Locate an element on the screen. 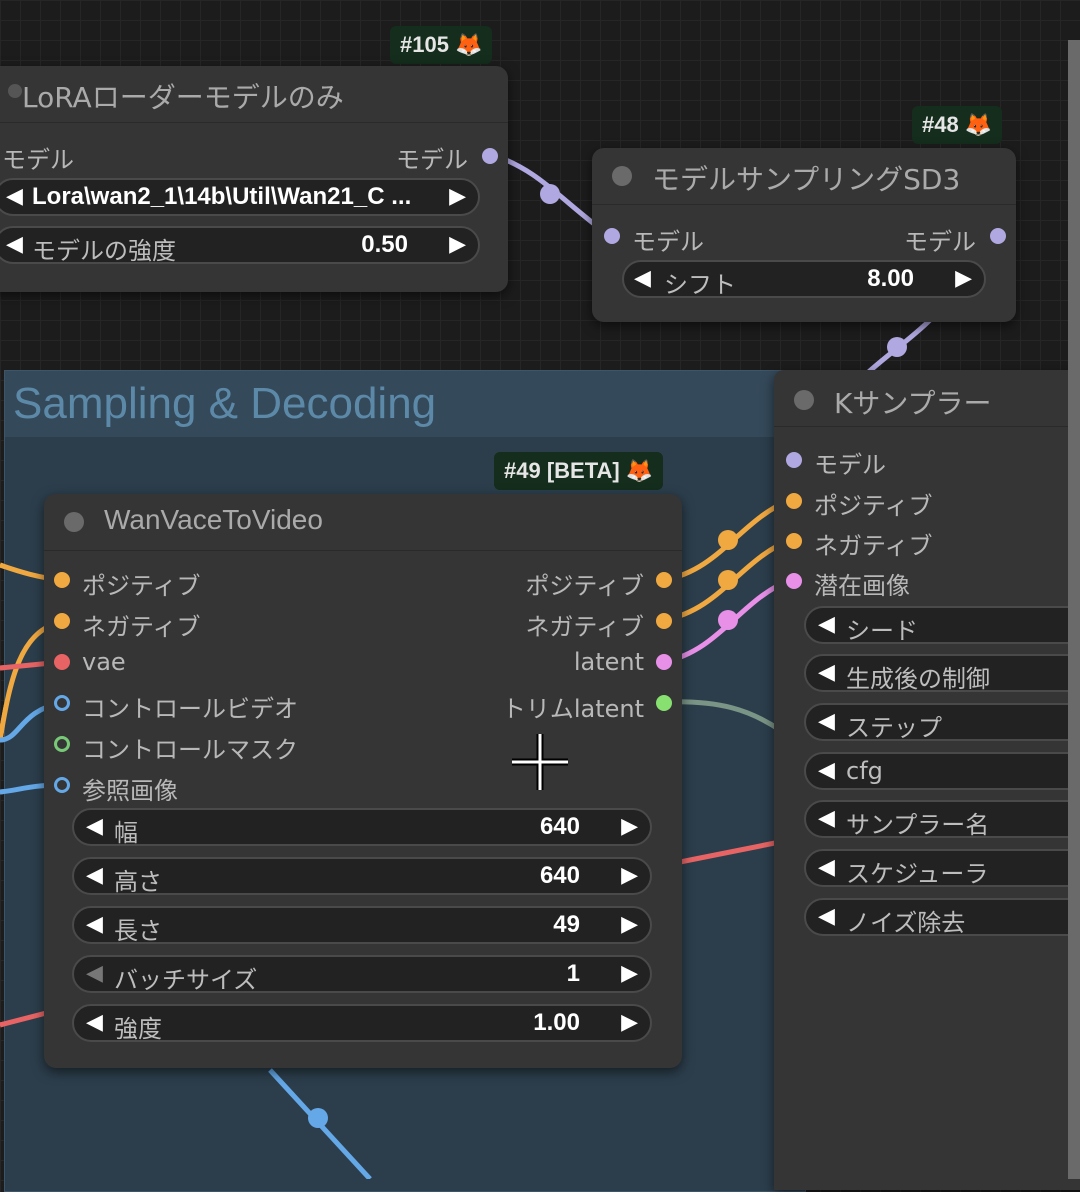 This screenshot has height=1192, width=1080. scheduler-widget: ◀ スケジューラ is located at coordinates (942, 868).